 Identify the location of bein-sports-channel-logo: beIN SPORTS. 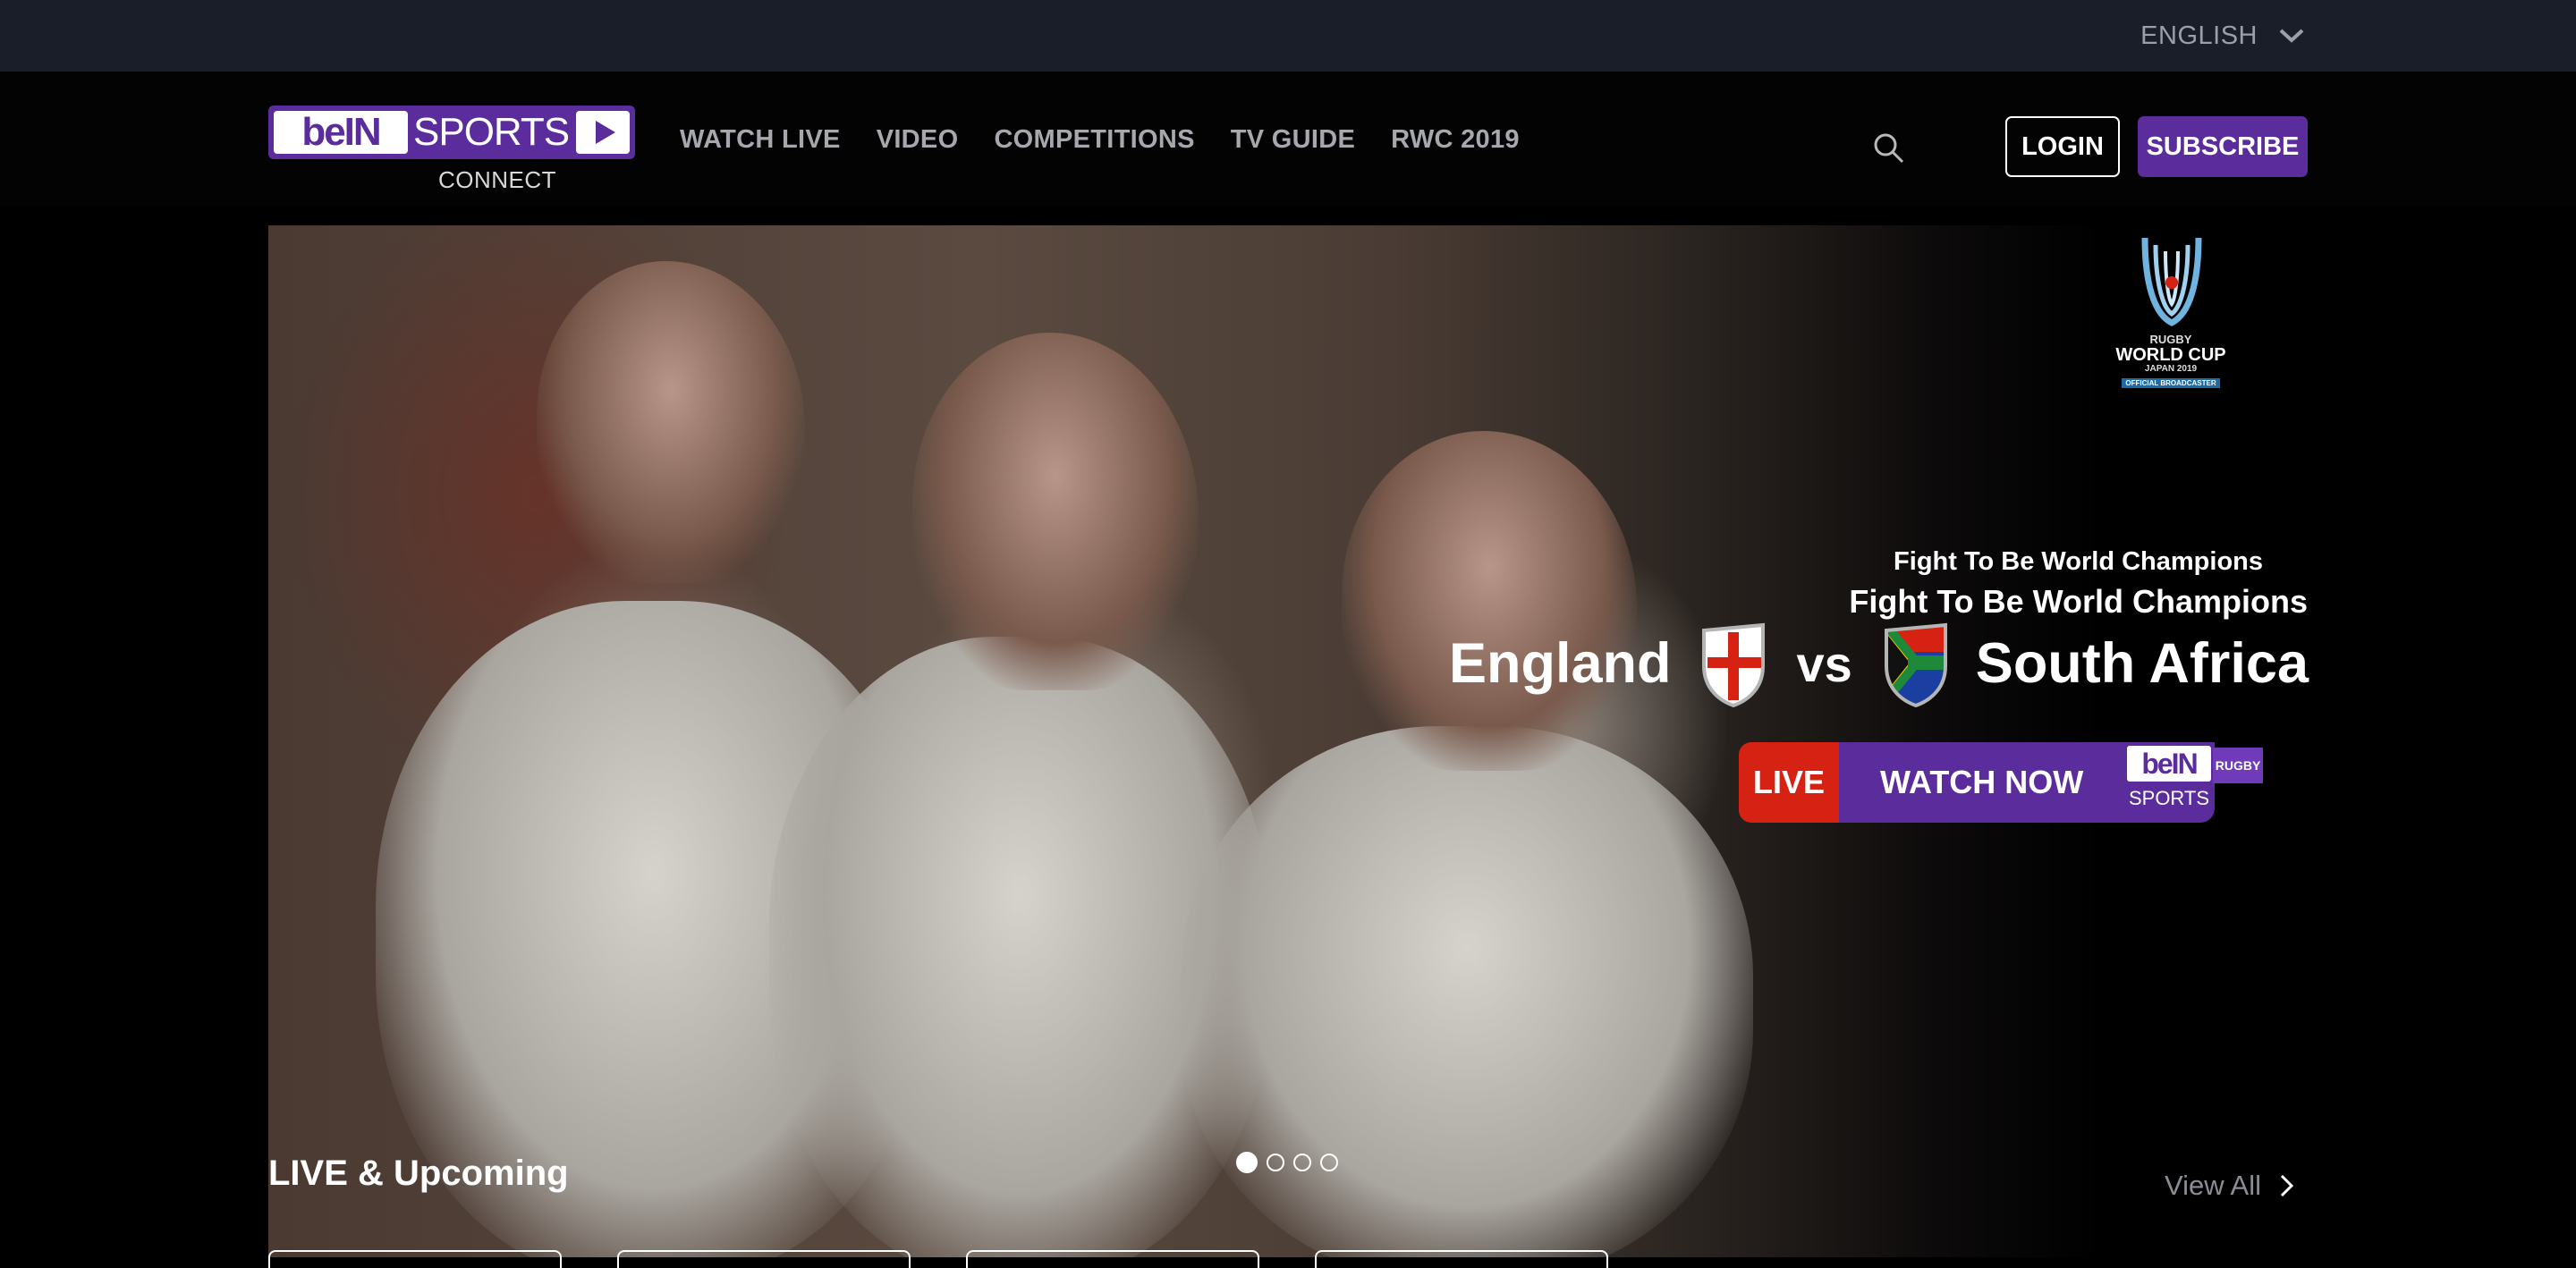
(2169, 782).